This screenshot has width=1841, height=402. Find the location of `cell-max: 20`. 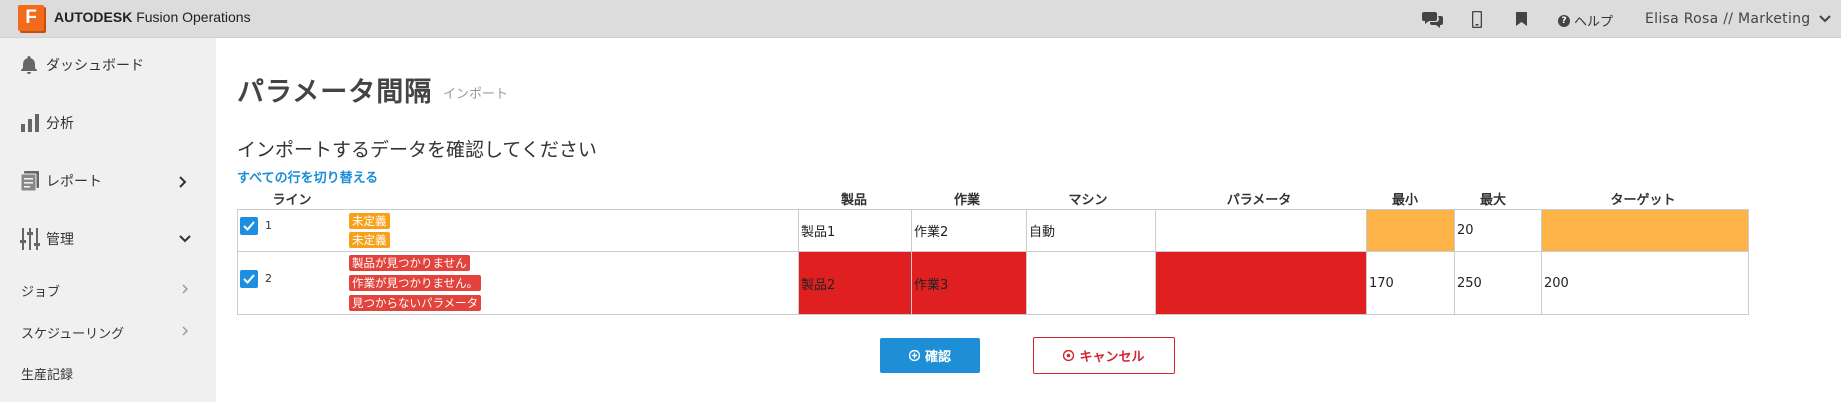

cell-max: 20 is located at coordinates (1497, 230).